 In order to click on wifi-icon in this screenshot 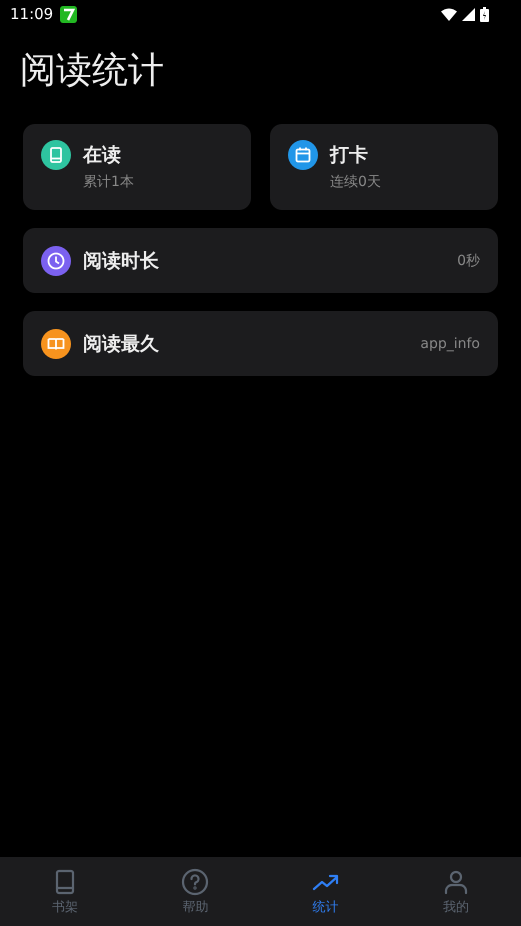, I will do `click(449, 14)`.